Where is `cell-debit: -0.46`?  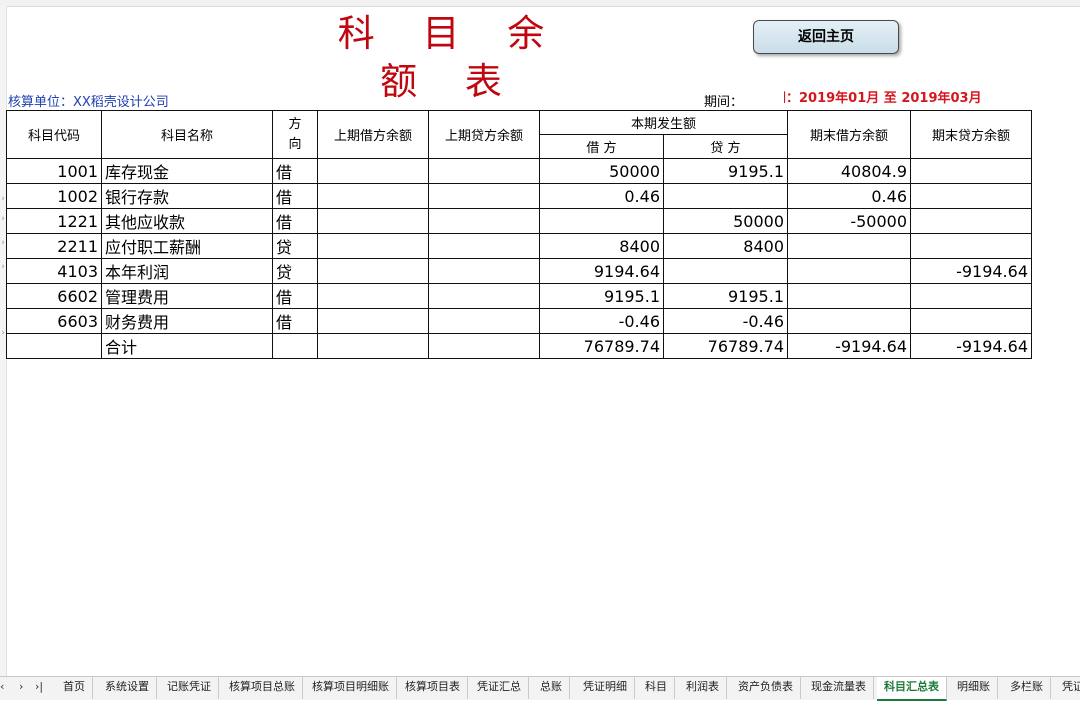
cell-debit: -0.46 is located at coordinates (601, 321).